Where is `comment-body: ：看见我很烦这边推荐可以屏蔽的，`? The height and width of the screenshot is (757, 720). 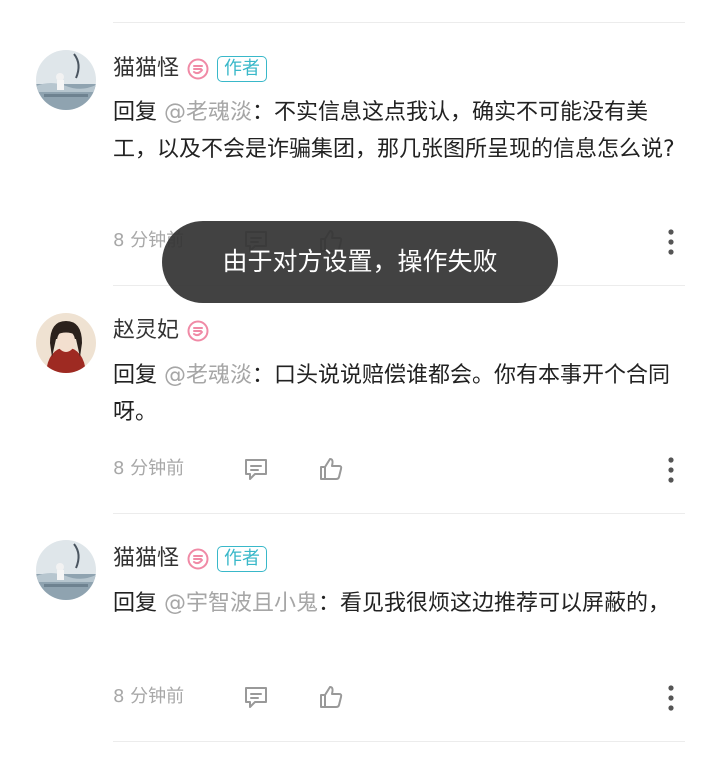 comment-body: ：看见我很烦这边推荐可以屏蔽的， is located at coordinates (494, 603).